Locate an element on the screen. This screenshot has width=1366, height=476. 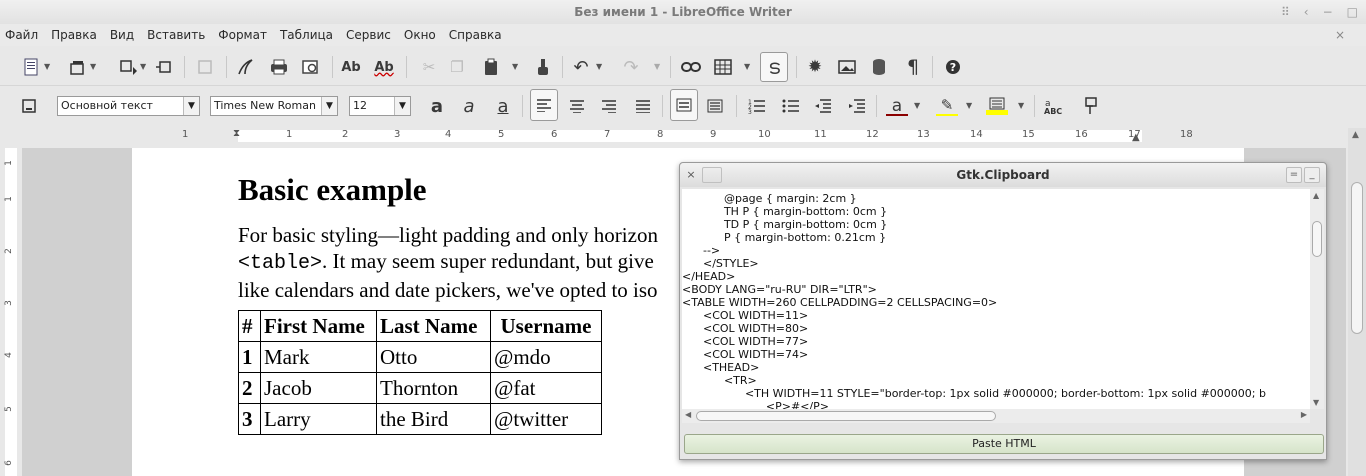
table-header-cell: # is located at coordinates (249, 326).